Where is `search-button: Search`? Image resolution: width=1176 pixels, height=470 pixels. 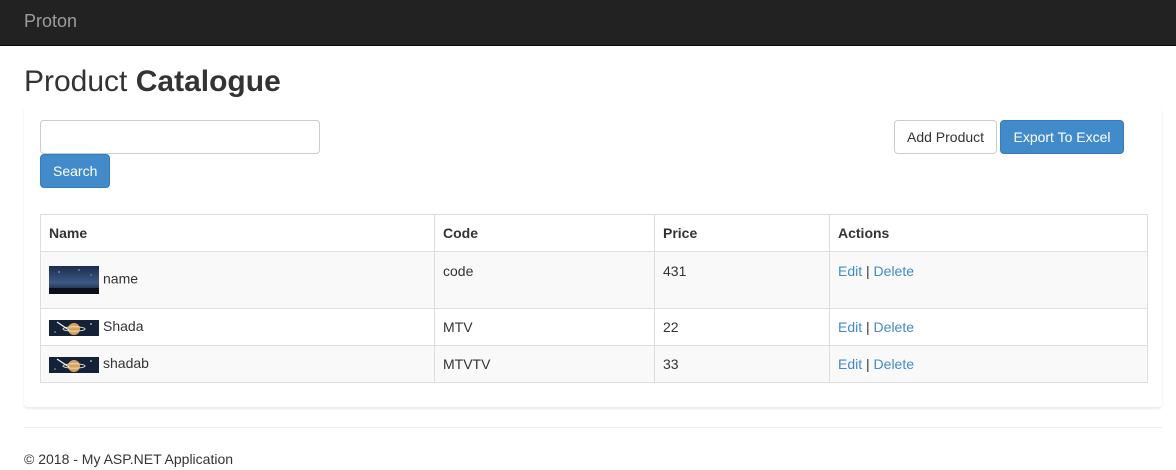
search-button: Search is located at coordinates (75, 171).